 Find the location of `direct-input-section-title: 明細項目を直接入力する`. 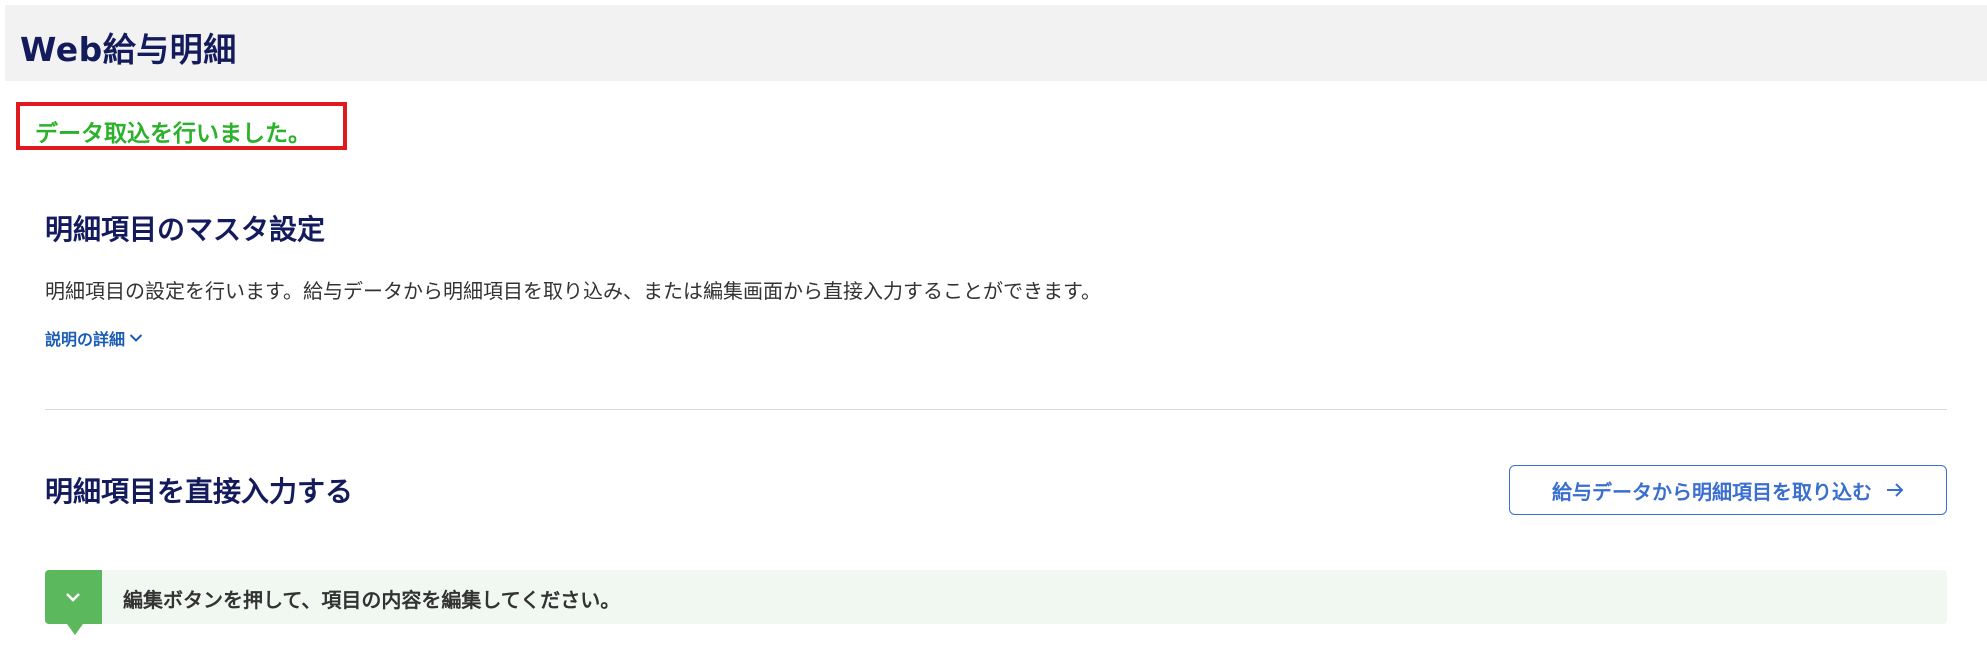

direct-input-section-title: 明細項目を直接入力する is located at coordinates (199, 491).